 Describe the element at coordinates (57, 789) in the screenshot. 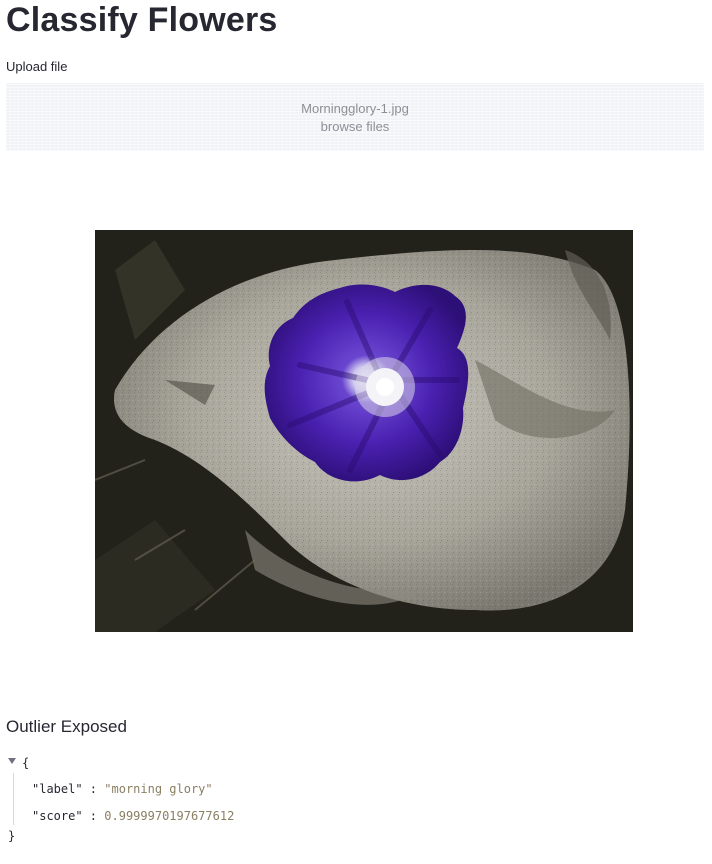

I see `json-key: "label"` at that location.